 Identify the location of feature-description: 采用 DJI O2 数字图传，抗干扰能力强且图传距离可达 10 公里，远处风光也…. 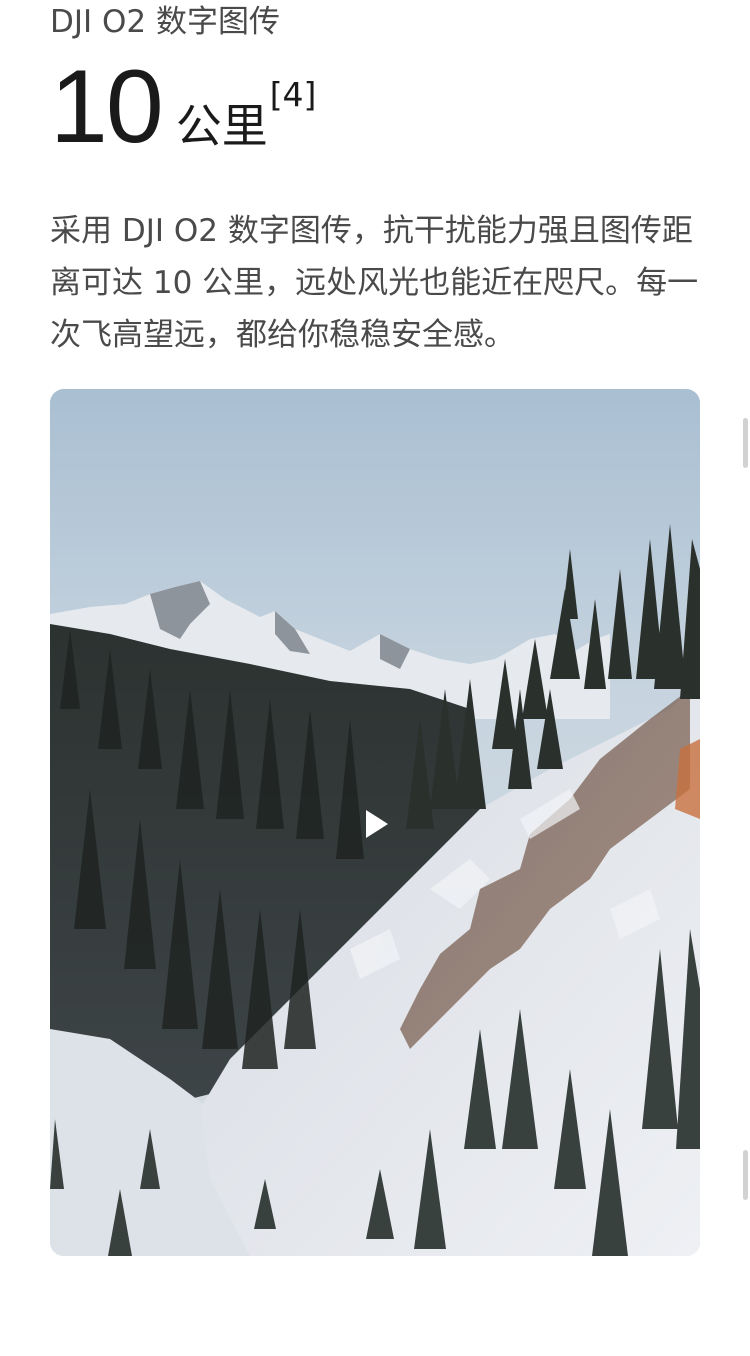
(374, 283).